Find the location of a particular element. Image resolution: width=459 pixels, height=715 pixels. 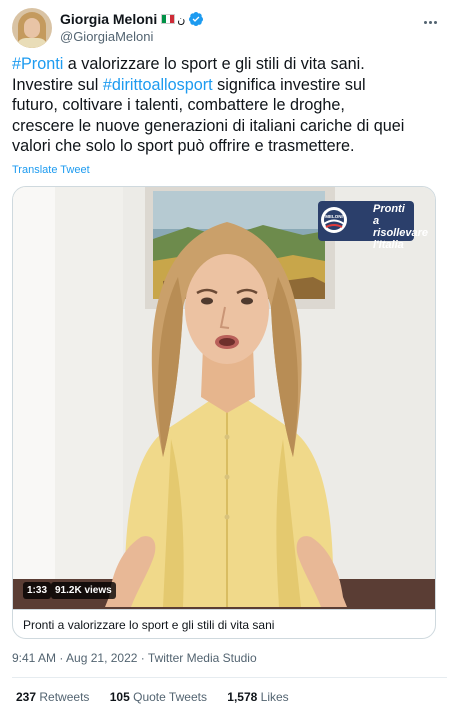

author-info: Giorgia Meloni ن @GiorgiaMeloni is located at coordinates (132, 27).